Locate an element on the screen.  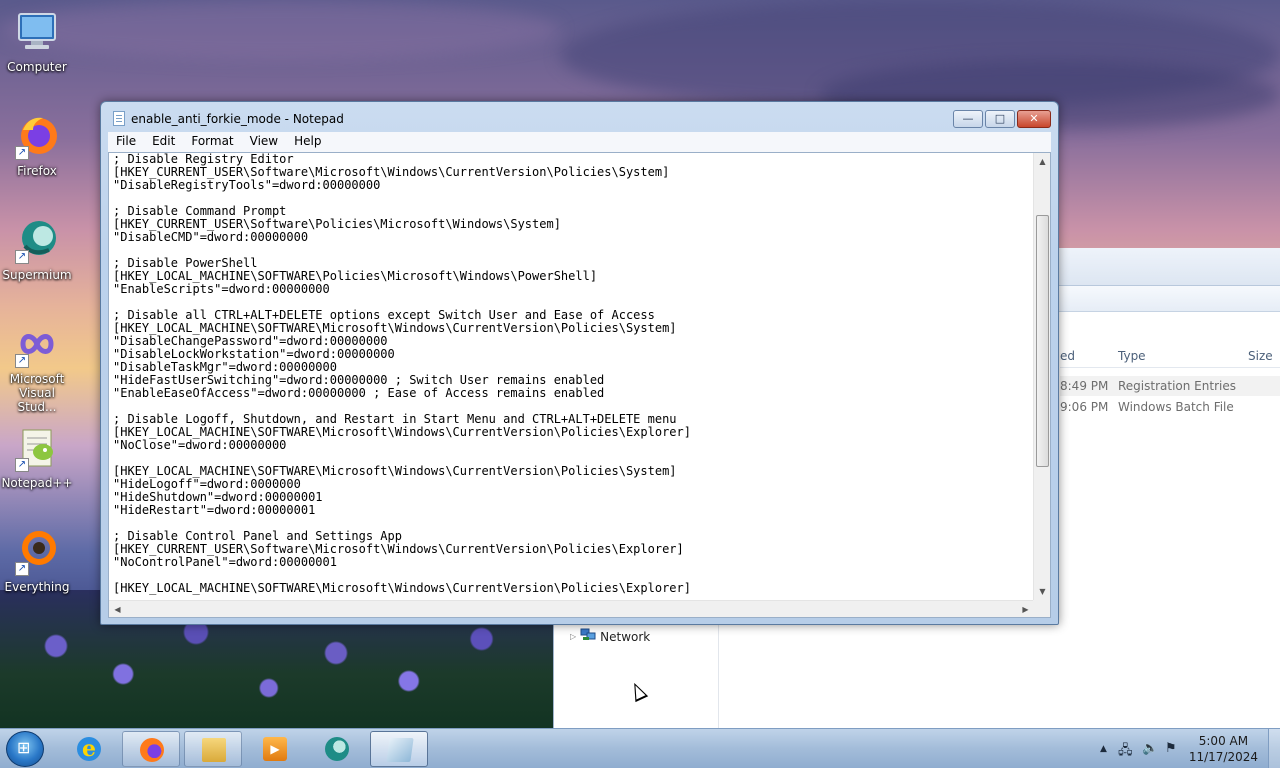
desktop-icon-label: Supermium is located at coordinates (37, 275).